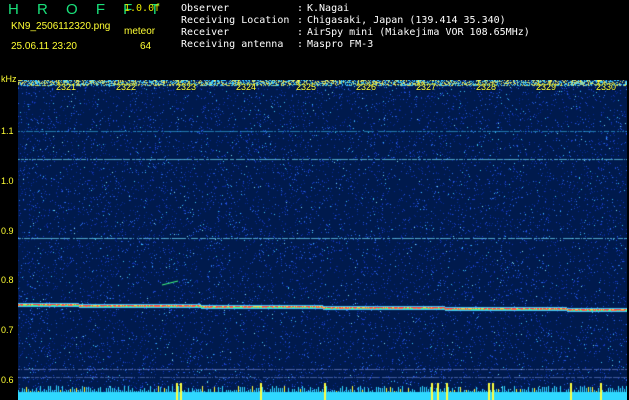  Describe the element at coordinates (232, 44) in the screenshot. I see `antenna-key: Receiving antenna` at that location.